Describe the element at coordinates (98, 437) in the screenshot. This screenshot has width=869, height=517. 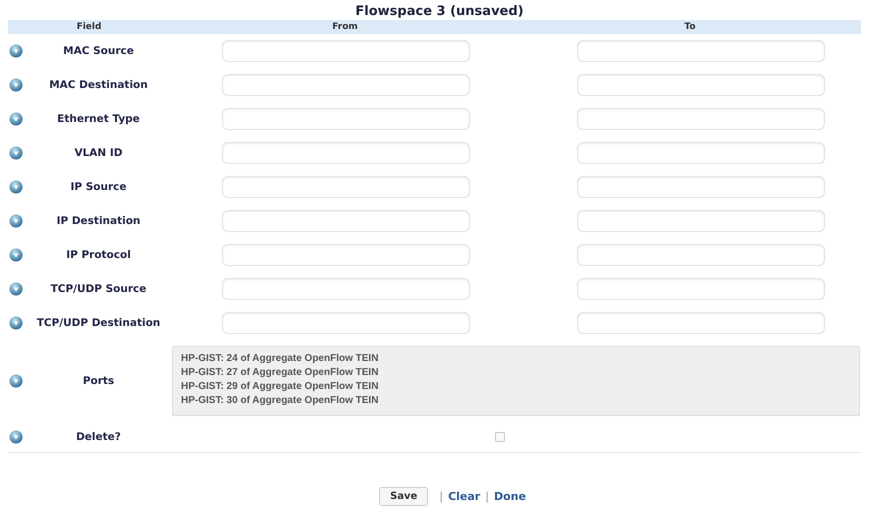
I see `field-label: Delete?` at that location.